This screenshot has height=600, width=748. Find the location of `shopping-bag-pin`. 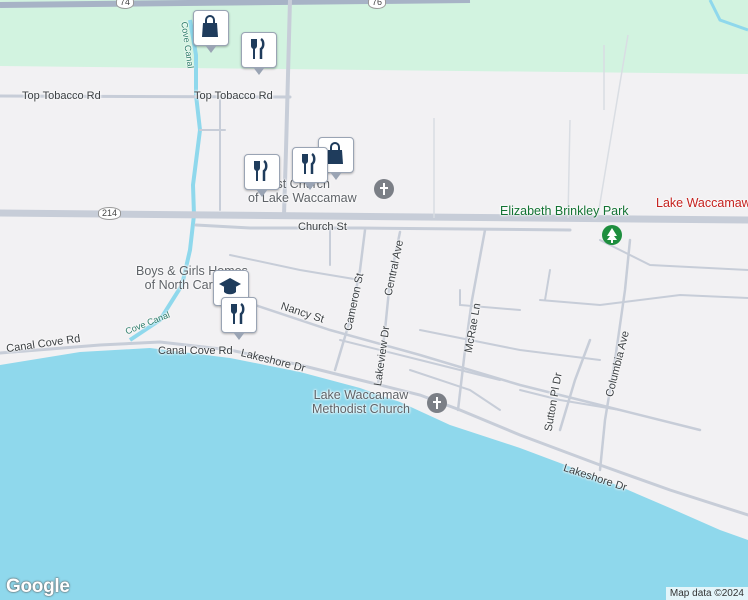

shopping-bag-pin is located at coordinates (211, 31).